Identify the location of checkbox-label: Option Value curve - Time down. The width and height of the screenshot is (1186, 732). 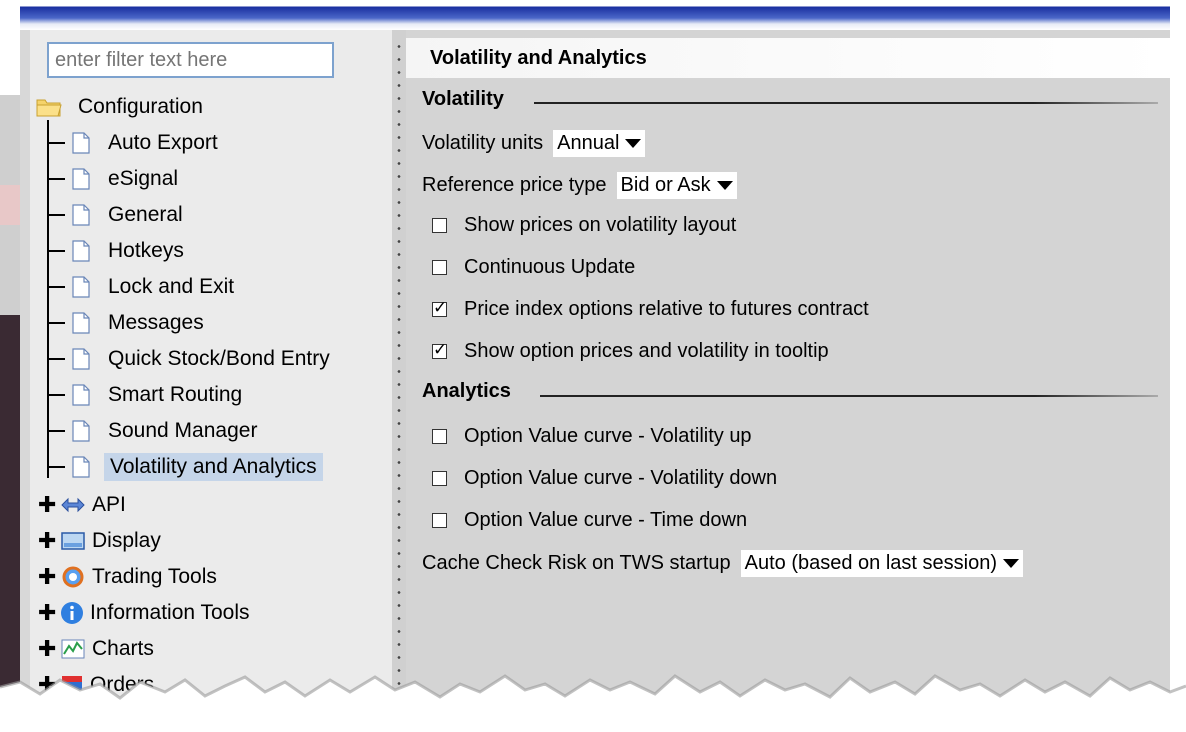
(606, 520).